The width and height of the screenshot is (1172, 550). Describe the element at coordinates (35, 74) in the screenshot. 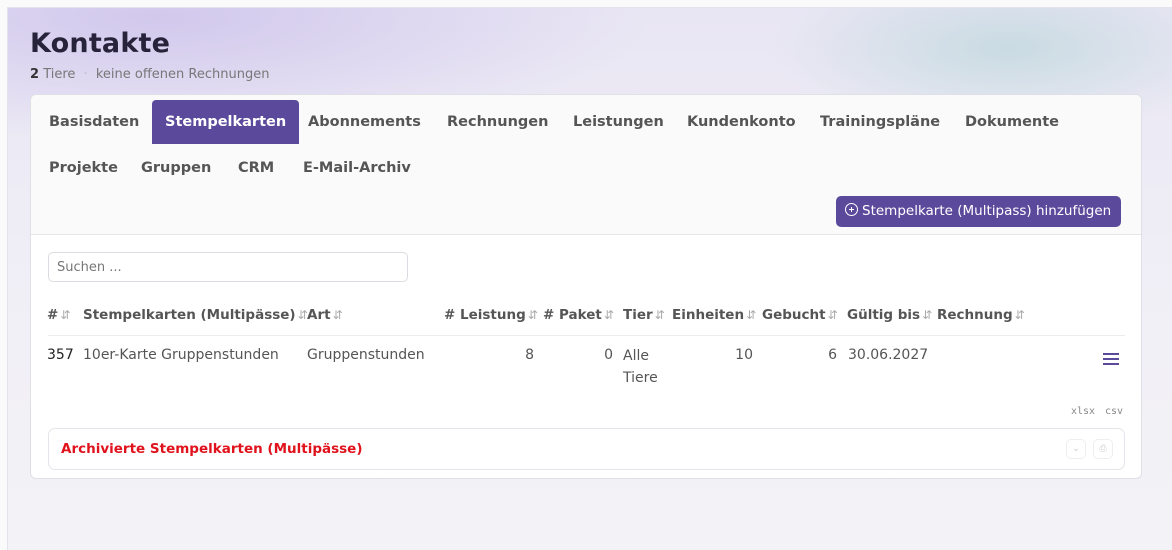

I see `animal-count: 2` at that location.